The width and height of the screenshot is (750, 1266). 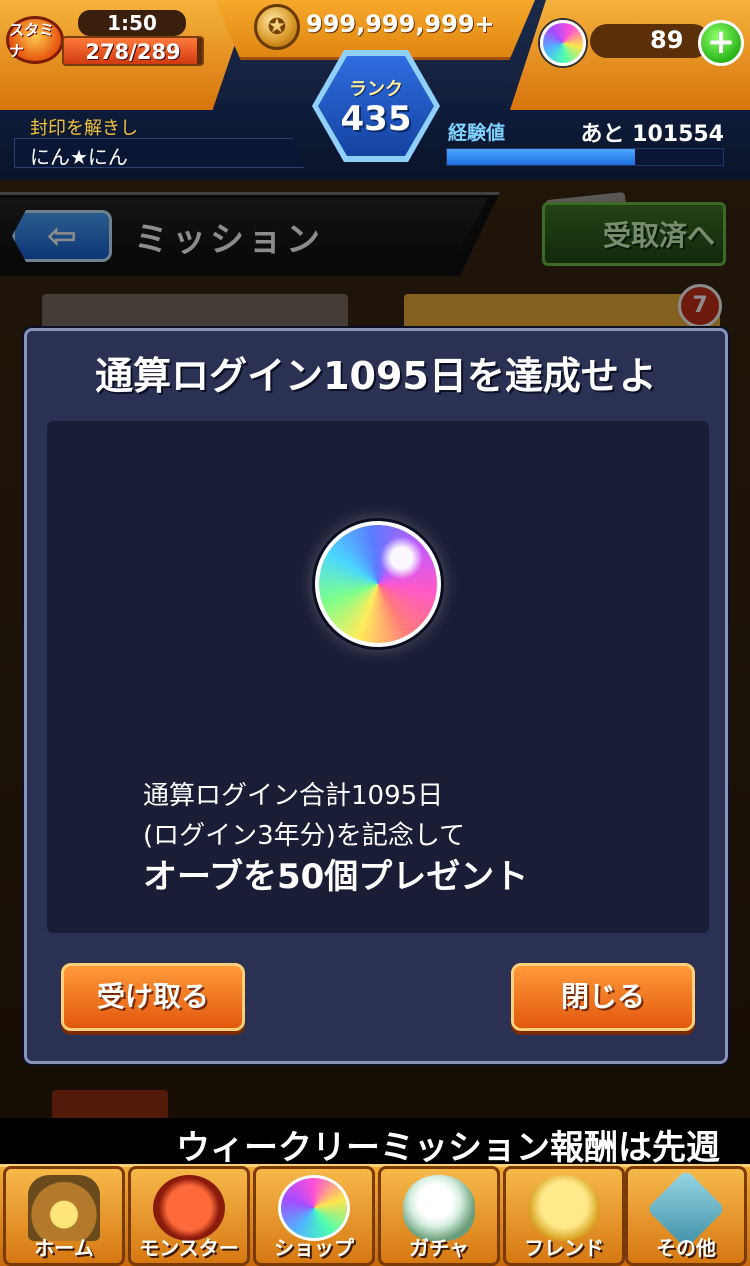 What do you see at coordinates (84, 128) in the screenshot?
I see `player-title: 封印を解きし` at bounding box center [84, 128].